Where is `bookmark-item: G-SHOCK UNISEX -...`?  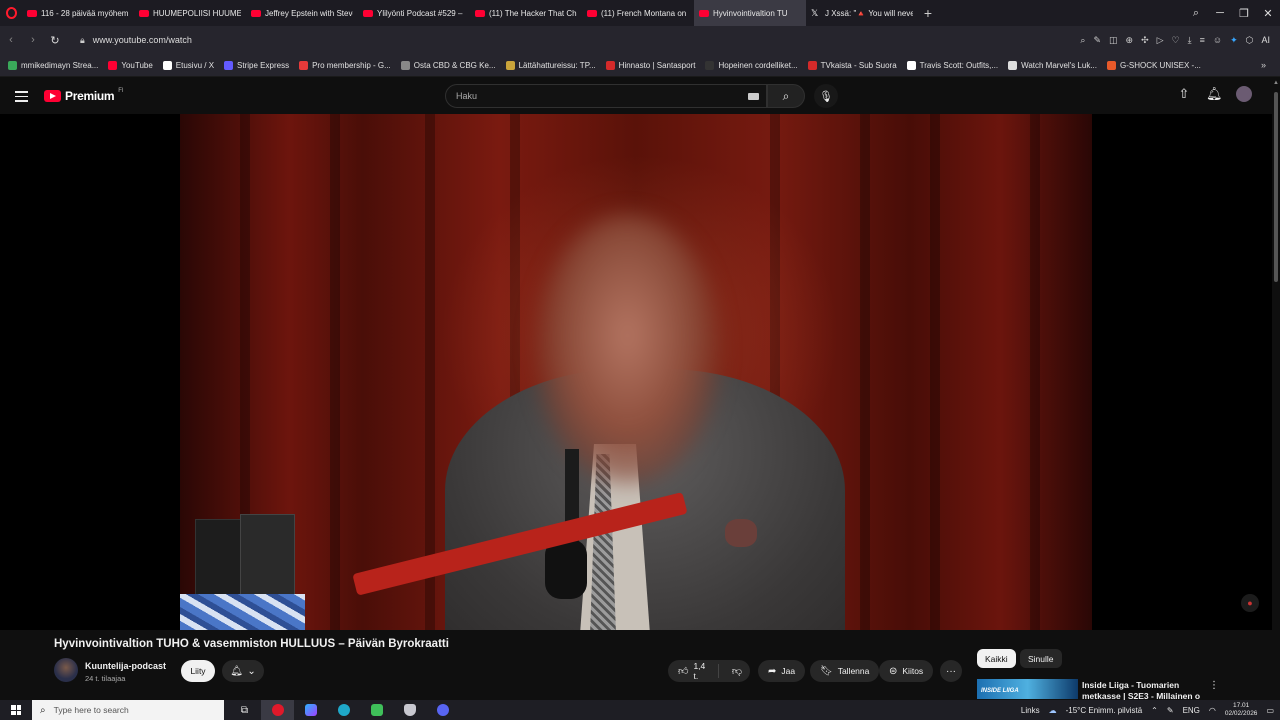
bookmark-item: G-SHOCK UNISEX -... is located at coordinates (1153, 65).